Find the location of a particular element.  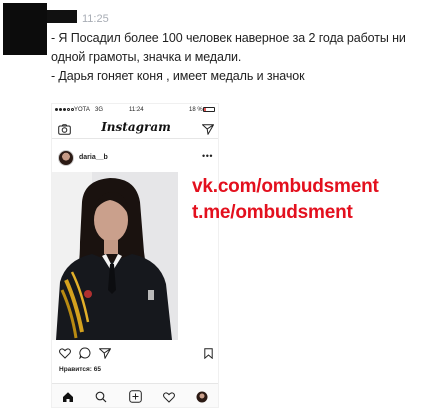

portrait-image is located at coordinates (115, 256).